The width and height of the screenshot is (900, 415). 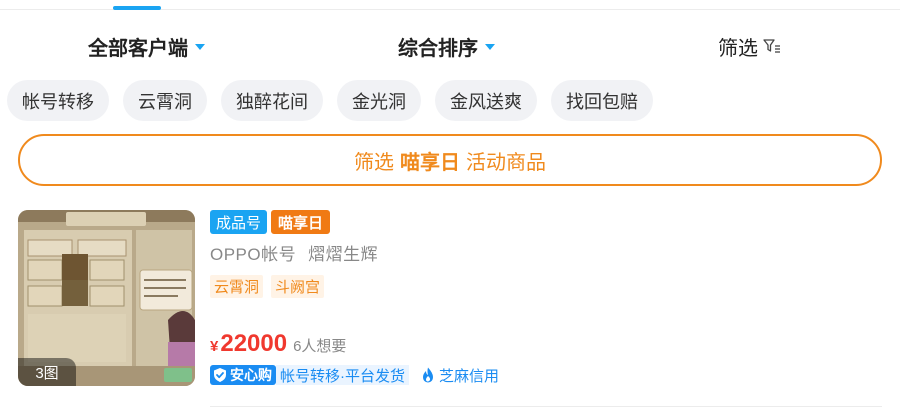 What do you see at coordinates (165, 100) in the screenshot?
I see `chip-yunxiaodong: 云霄洞` at bounding box center [165, 100].